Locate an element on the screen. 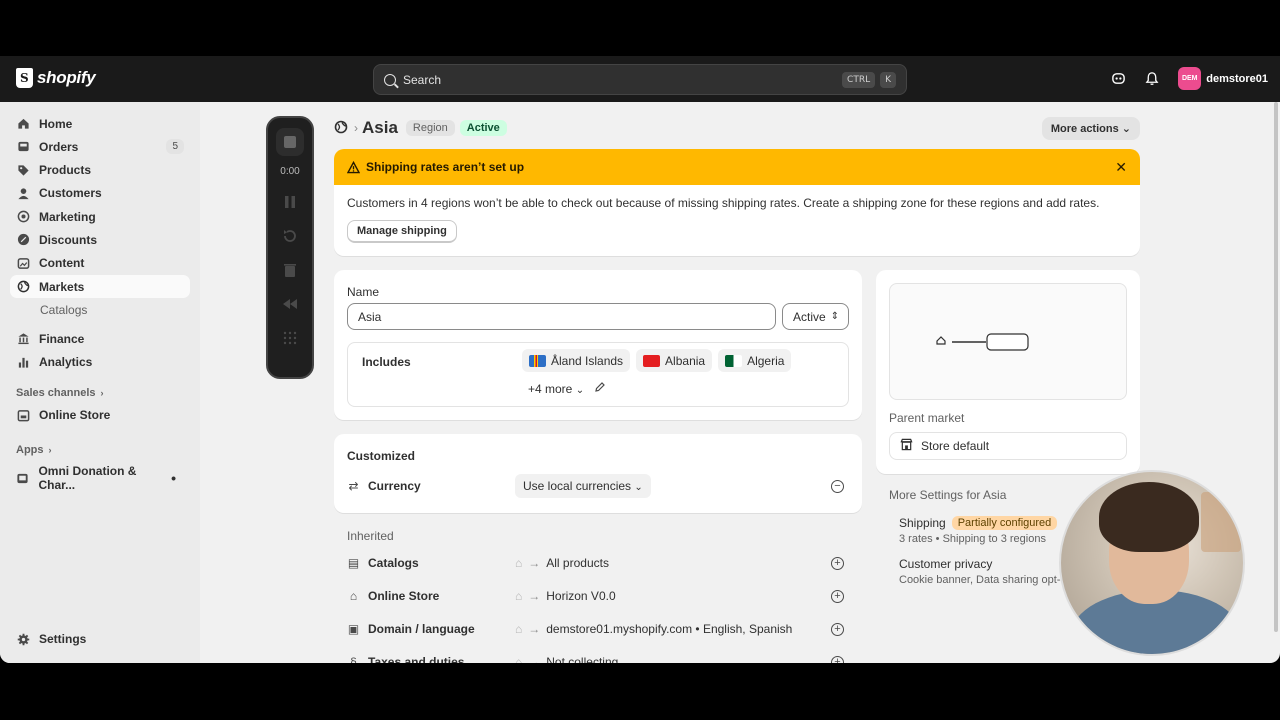 This screenshot has height=720, width=1280. privacy-title: Customer privacy is located at coordinates (946, 564).